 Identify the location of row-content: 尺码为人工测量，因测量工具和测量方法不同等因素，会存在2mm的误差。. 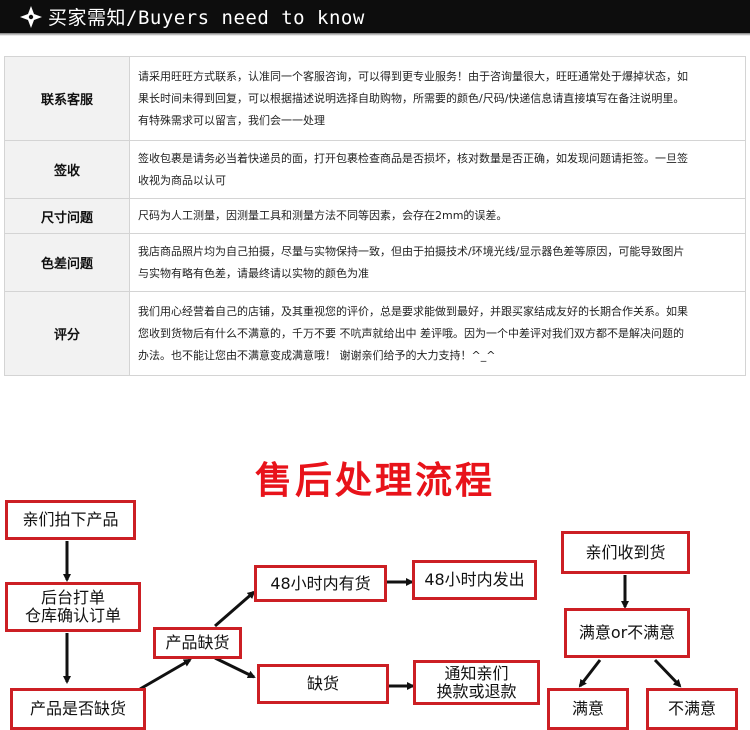
(437, 216).